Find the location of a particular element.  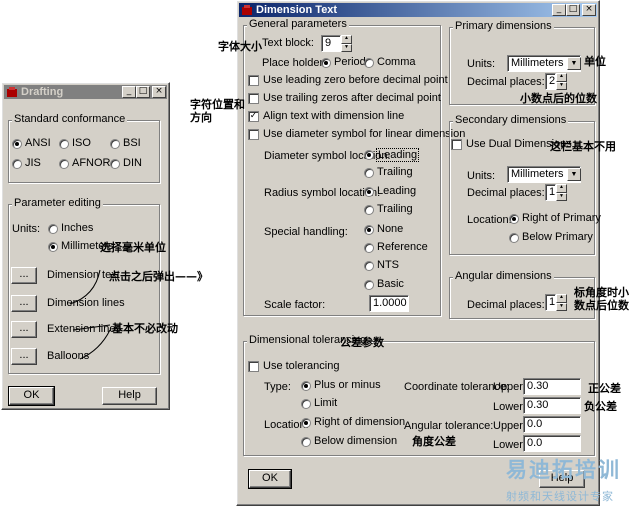

watermark-subtitle: 射频和天线设计专家 is located at coordinates (560, 496).